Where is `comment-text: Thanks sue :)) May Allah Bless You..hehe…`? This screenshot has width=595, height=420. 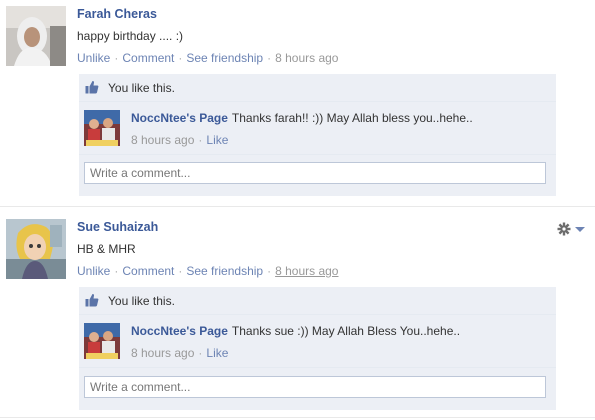 comment-text: Thanks sue :)) May Allah Bless You..hehe… is located at coordinates (346, 331).